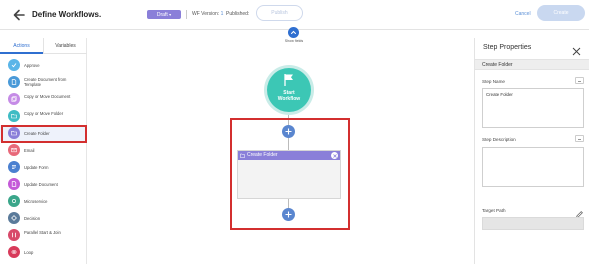  I want to click on copy-icon, so click(14, 99).